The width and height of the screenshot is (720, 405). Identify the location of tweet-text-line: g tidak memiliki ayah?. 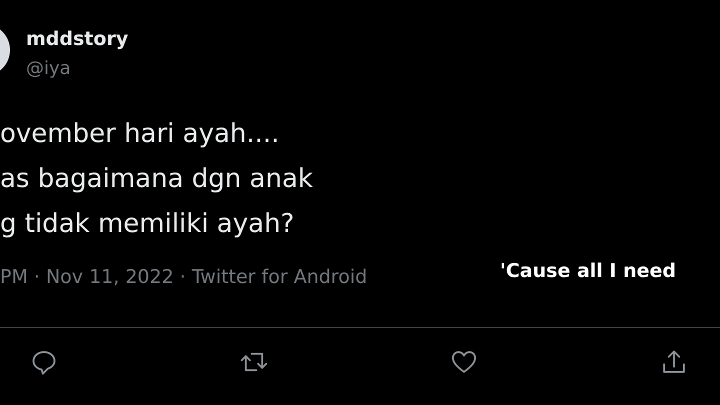
(148, 224).